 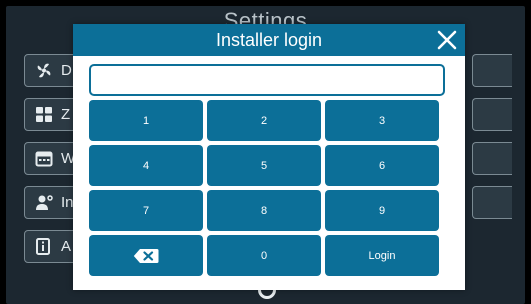 I want to click on info-icon, so click(x=43, y=246).